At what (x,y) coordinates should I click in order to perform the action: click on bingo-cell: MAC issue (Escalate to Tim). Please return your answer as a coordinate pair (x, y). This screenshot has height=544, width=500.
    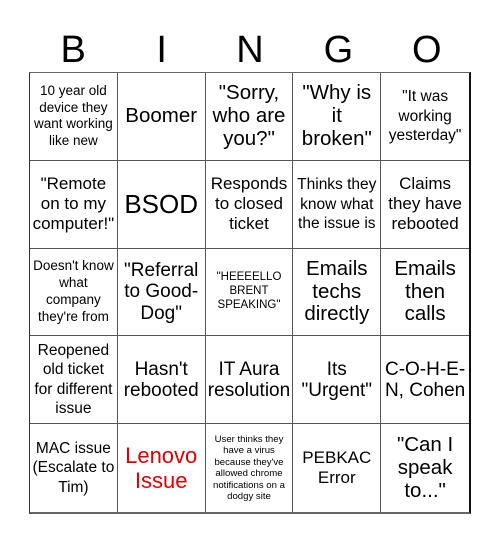
    Looking at the image, I should click on (74, 468).